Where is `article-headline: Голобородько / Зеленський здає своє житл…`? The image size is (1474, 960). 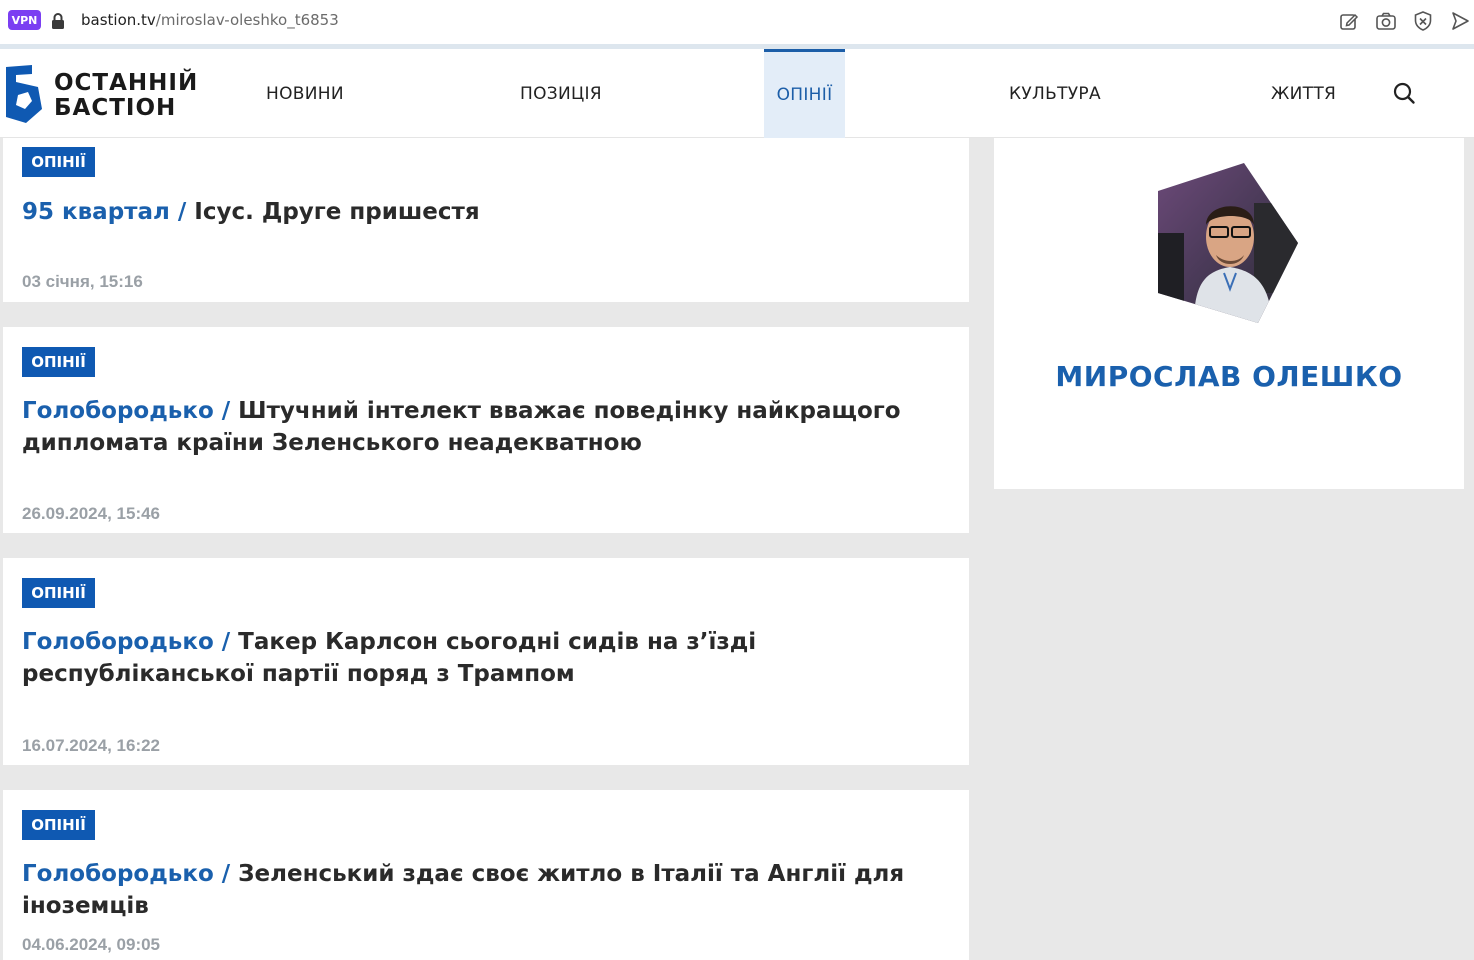 article-headline: Голобородько / Зеленський здає своє житл… is located at coordinates (492, 890).